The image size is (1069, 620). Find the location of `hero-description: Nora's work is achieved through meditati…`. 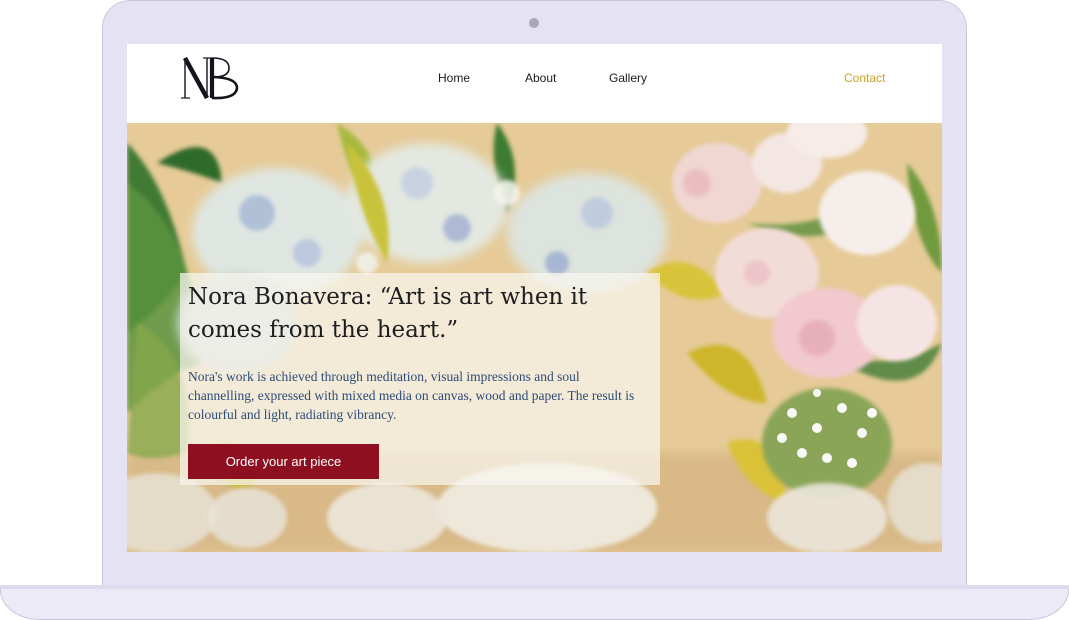

hero-description: Nora's work is achieved through meditati… is located at coordinates (411, 395).